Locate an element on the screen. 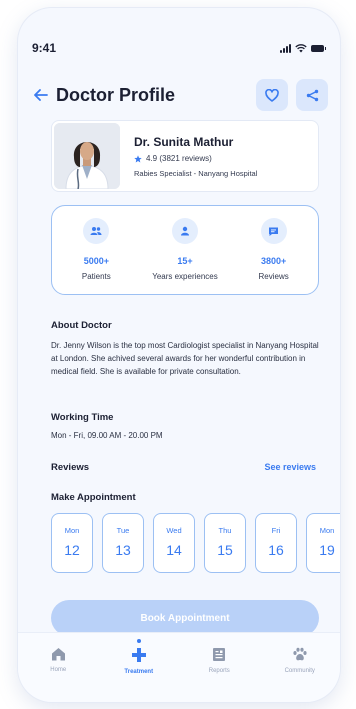  stat-value: 3800+ is located at coordinates (274, 261).